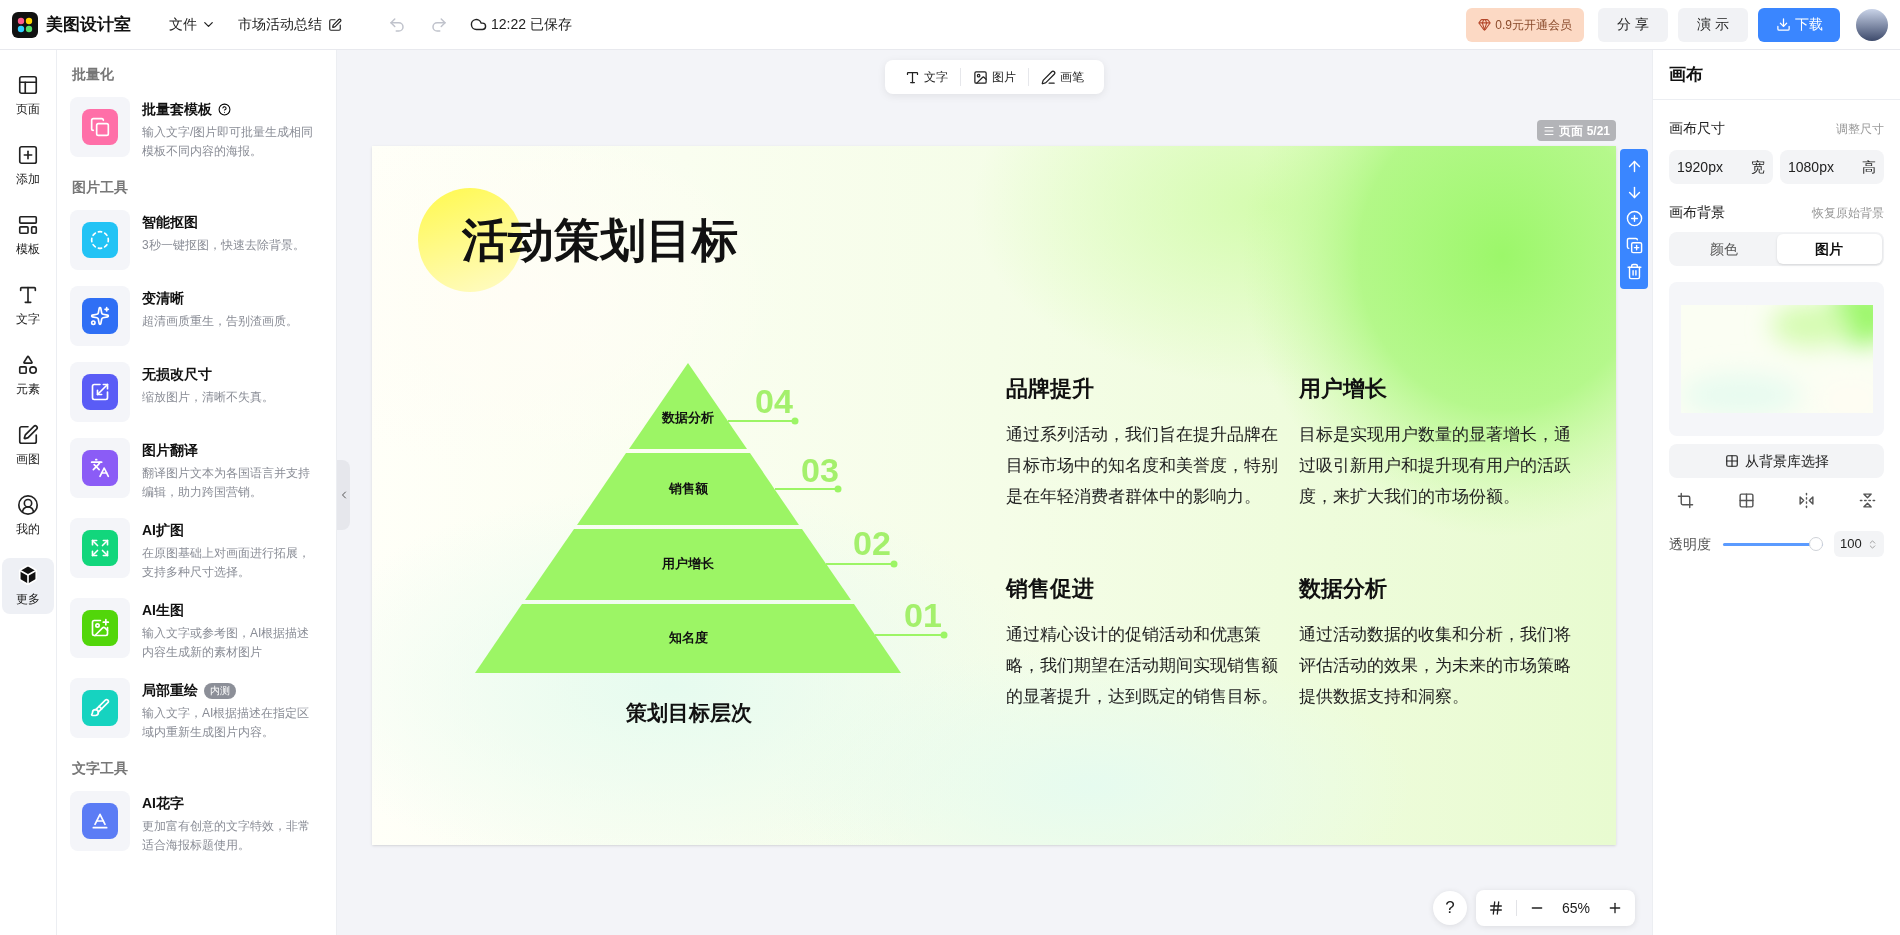 The height and width of the screenshot is (935, 1900). What do you see at coordinates (228, 142) in the screenshot?
I see `tool-description: 输入文字/图片即可批量生成相同模板不同内容的海报。` at bounding box center [228, 142].